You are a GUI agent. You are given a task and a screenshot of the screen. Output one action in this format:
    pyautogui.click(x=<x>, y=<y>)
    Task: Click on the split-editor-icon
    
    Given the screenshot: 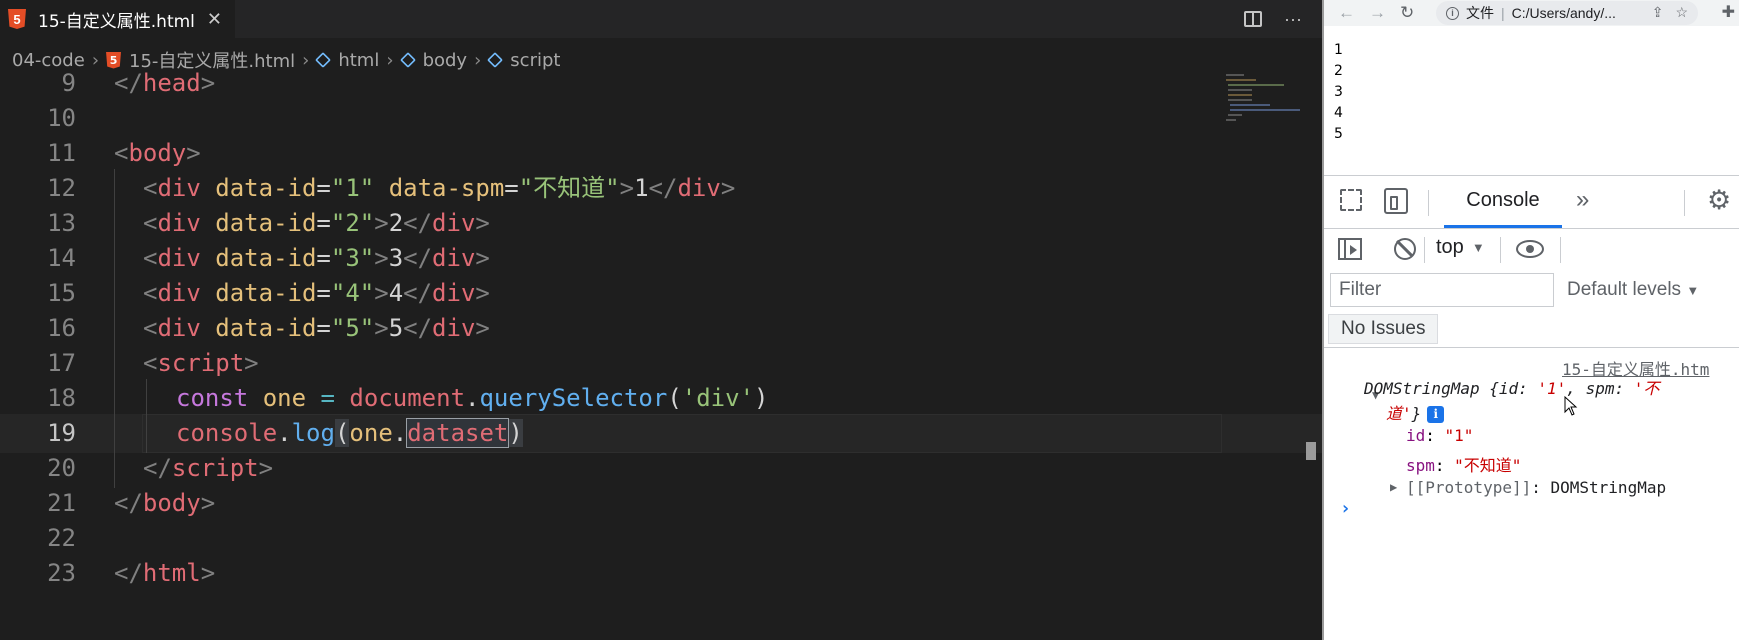 What is the action you would take?
    pyautogui.click(x=1253, y=19)
    